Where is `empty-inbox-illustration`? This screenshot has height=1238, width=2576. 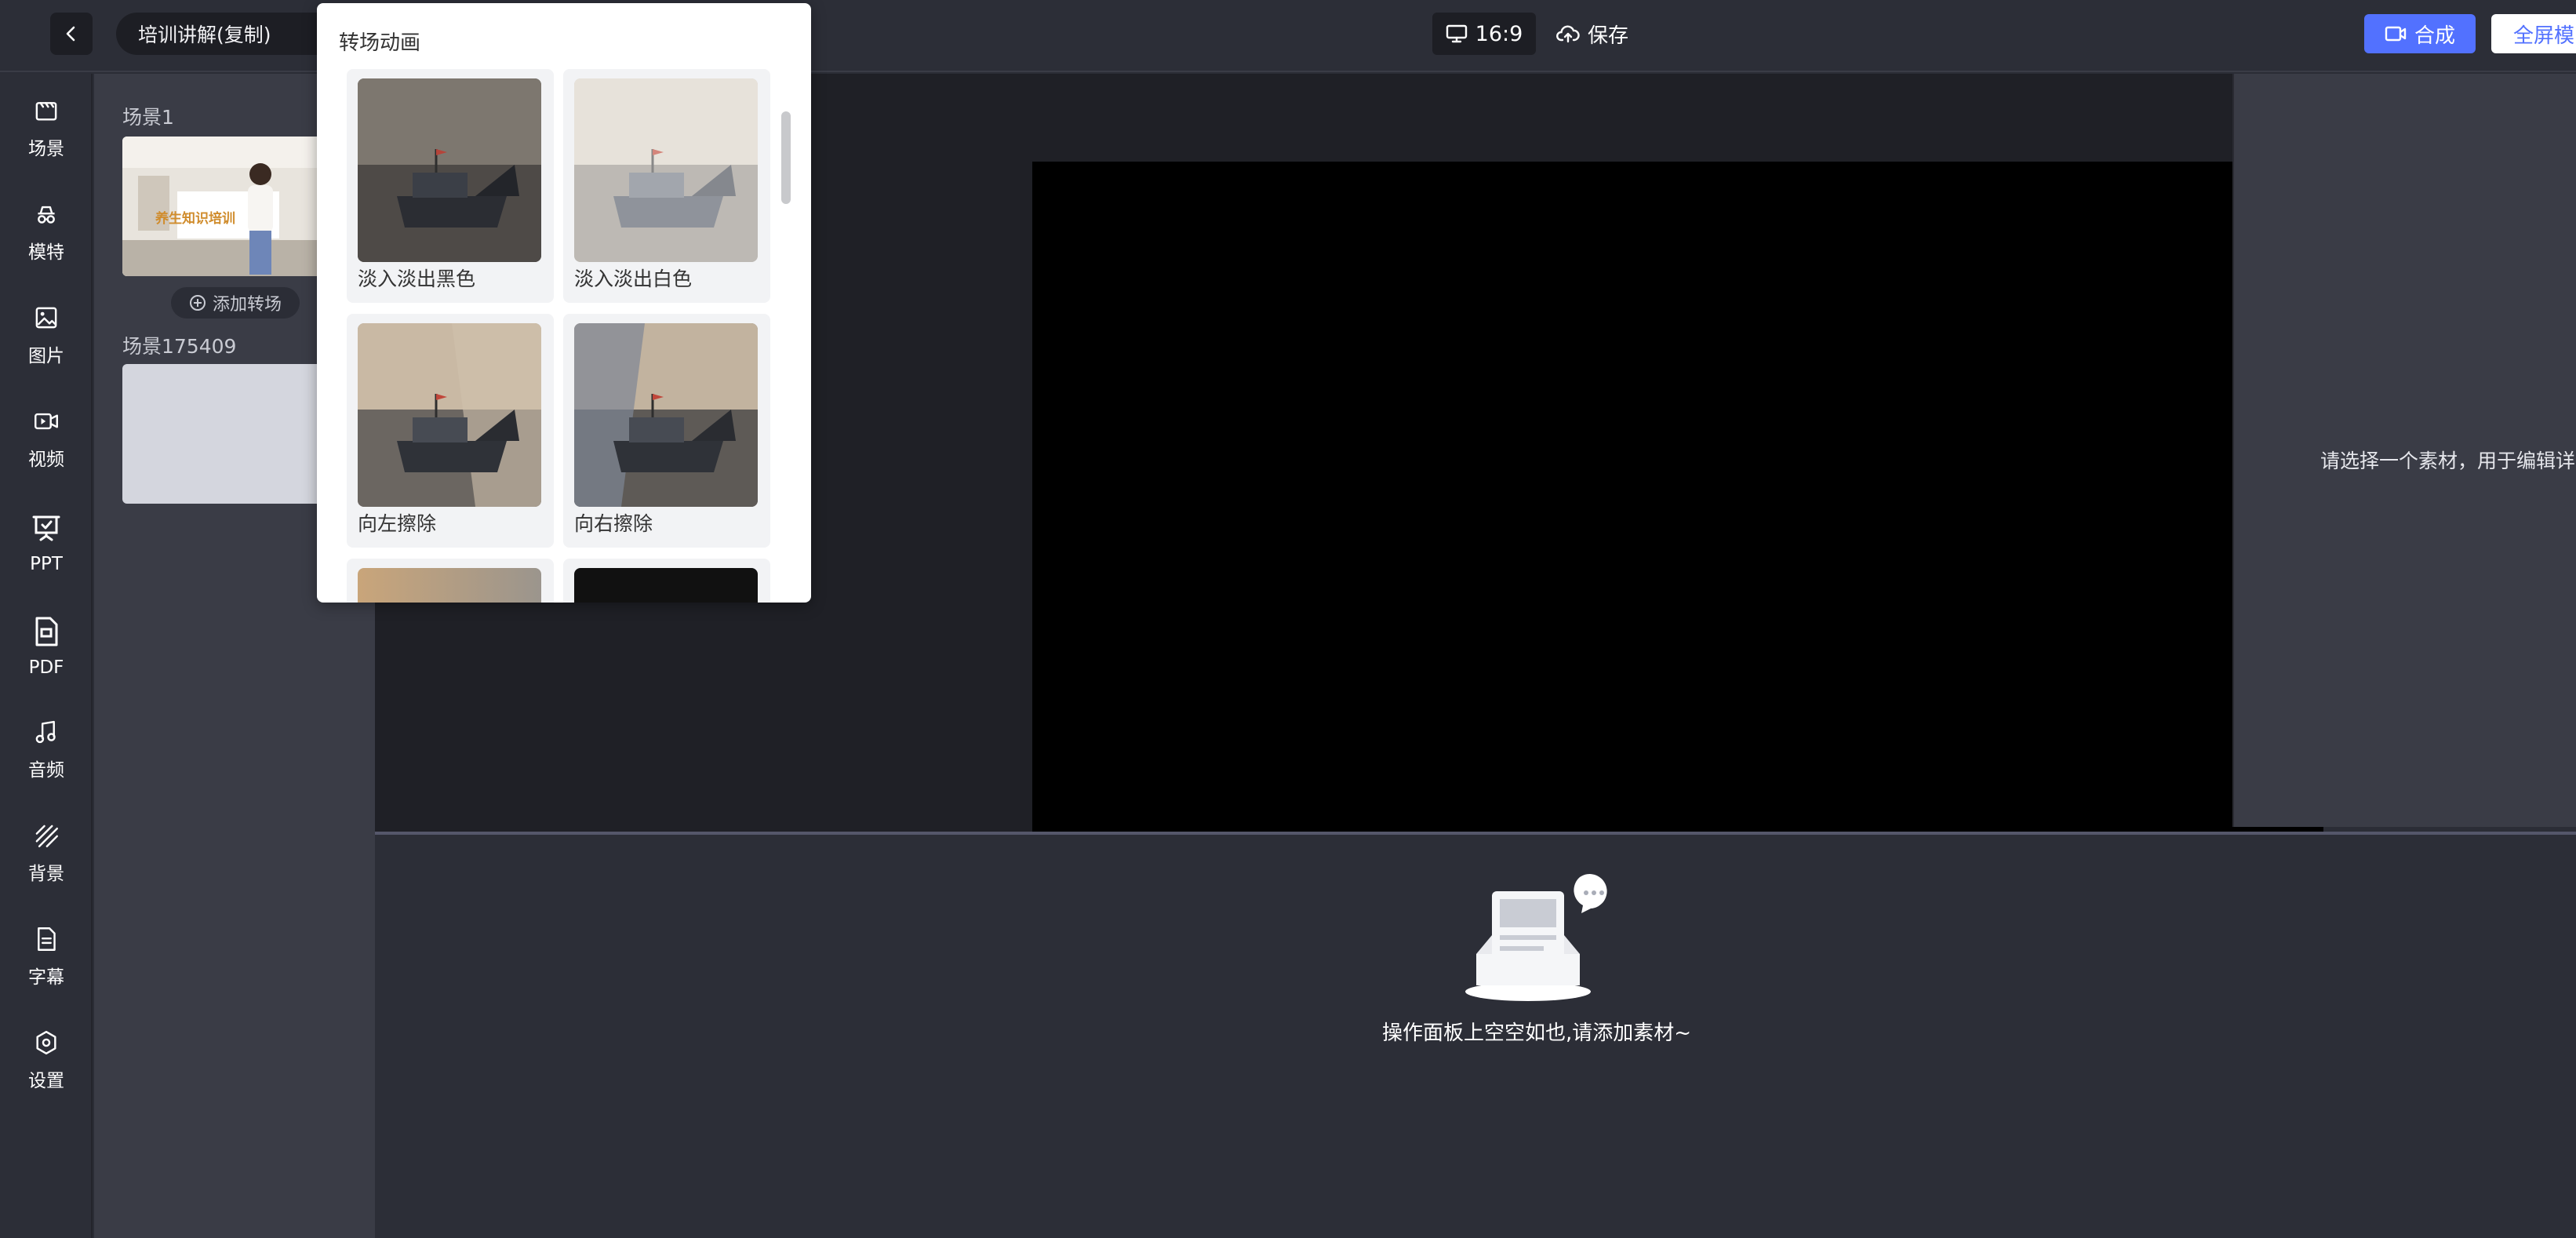
empty-inbox-illustration is located at coordinates (1536, 937).